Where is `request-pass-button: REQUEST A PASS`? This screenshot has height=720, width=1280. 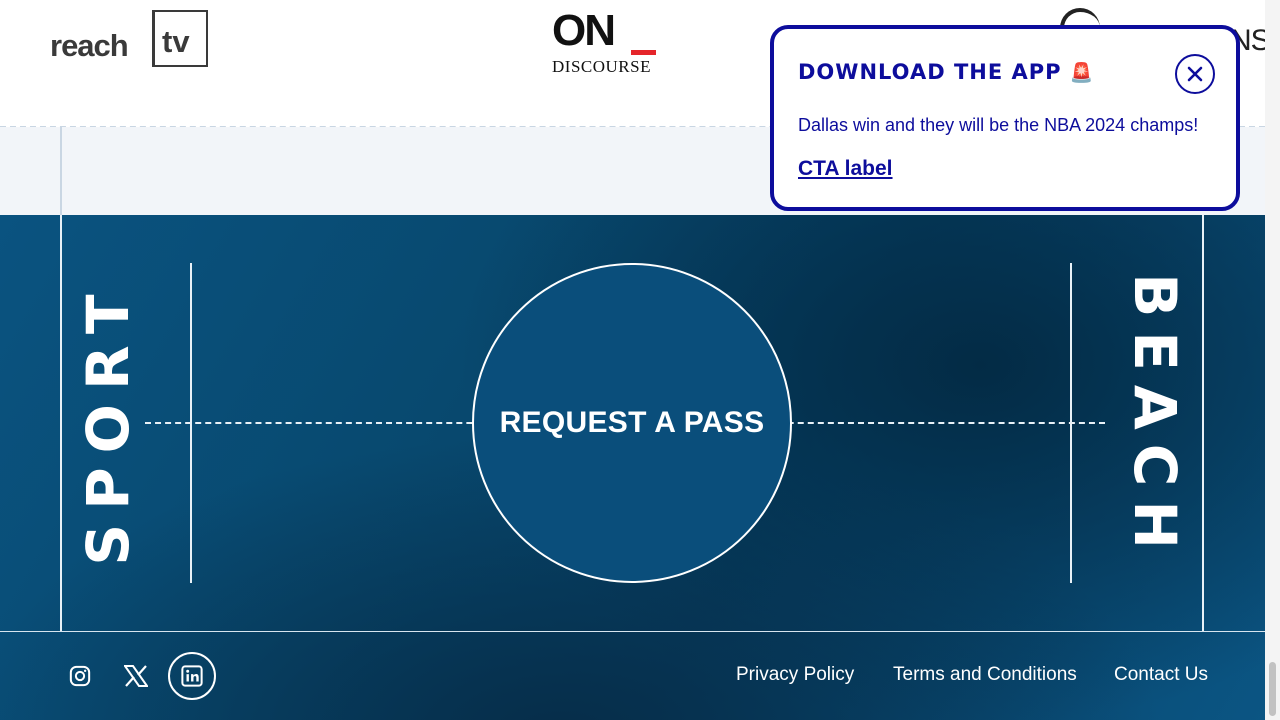
request-pass-button: REQUEST A PASS is located at coordinates (632, 423).